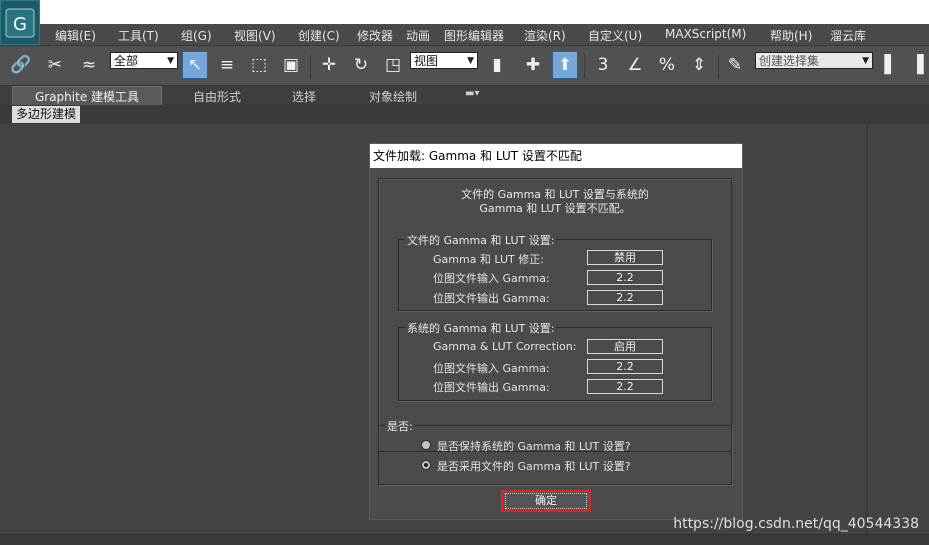  Describe the element at coordinates (464, 539) in the screenshot. I see `status-bar` at that location.